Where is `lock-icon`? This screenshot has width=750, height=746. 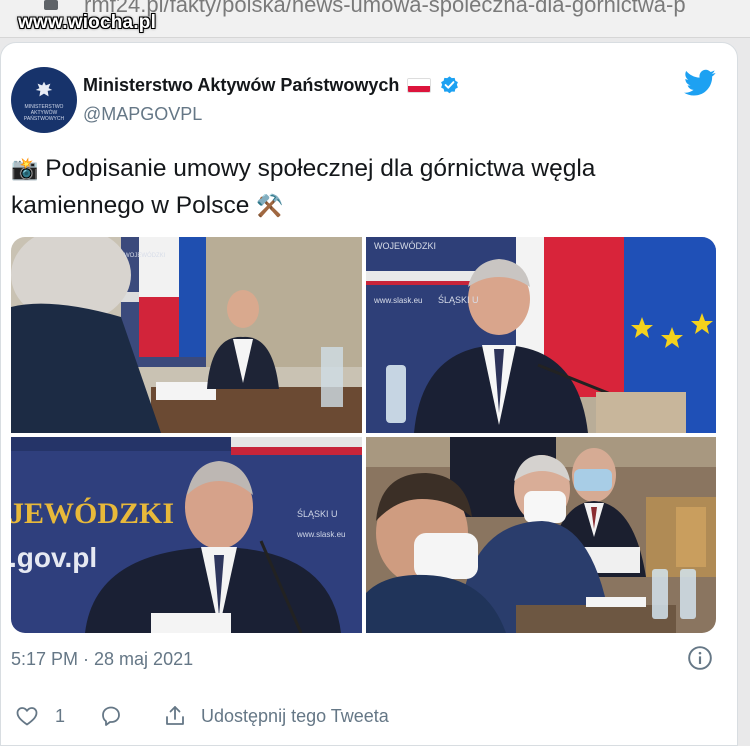
lock-icon is located at coordinates (51, 5).